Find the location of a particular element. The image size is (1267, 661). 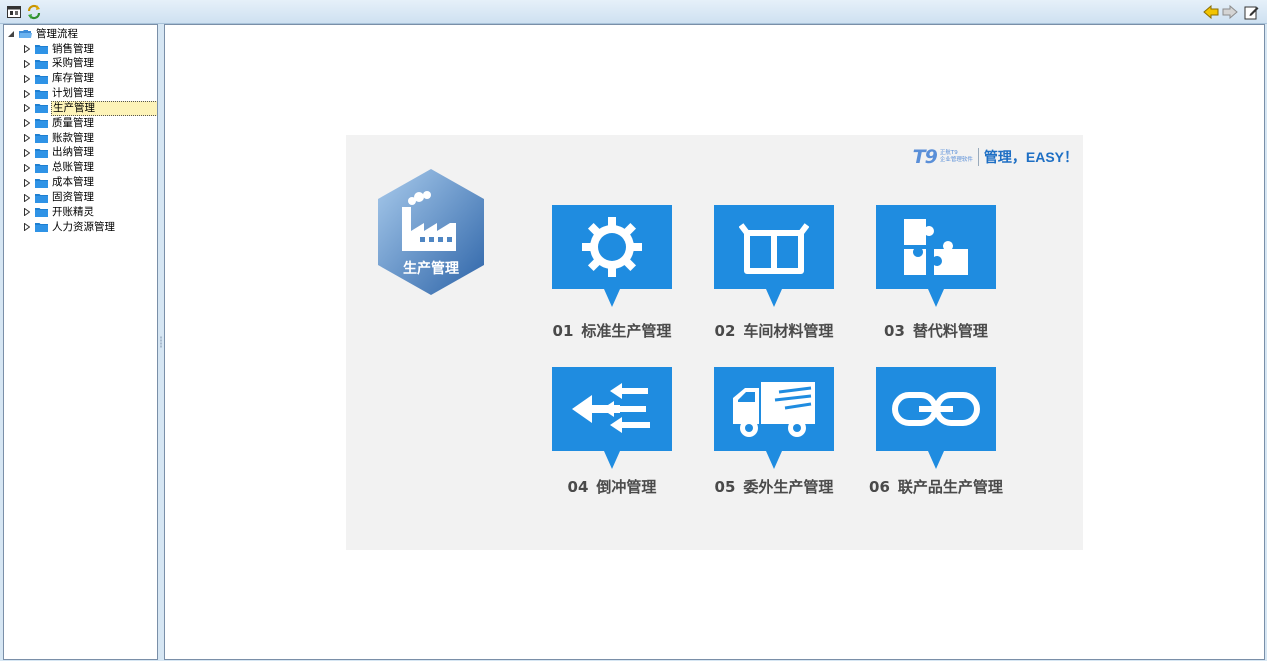

arrows-left-icon is located at coordinates (612, 409).